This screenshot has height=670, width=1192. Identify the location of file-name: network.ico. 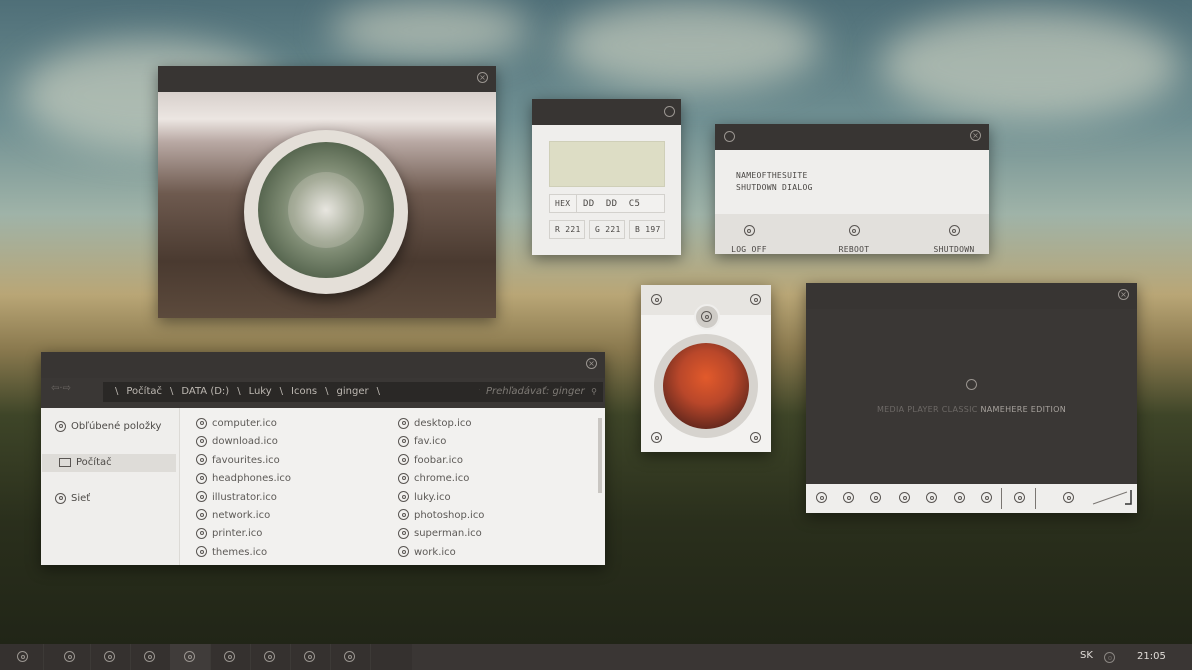
(241, 515).